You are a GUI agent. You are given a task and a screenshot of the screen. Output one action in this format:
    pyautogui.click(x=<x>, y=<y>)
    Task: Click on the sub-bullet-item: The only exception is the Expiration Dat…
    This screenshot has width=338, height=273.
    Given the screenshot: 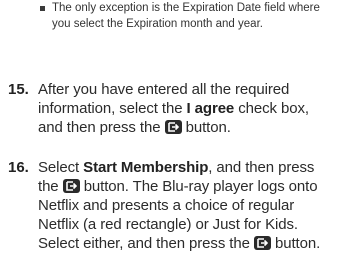 What is the action you would take?
    pyautogui.click(x=185, y=16)
    